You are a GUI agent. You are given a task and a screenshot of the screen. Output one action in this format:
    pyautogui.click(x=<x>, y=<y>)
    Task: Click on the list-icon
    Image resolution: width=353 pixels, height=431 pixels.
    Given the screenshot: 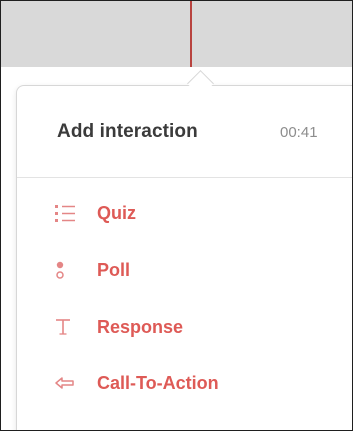 What is the action you would take?
    pyautogui.click(x=65, y=213)
    